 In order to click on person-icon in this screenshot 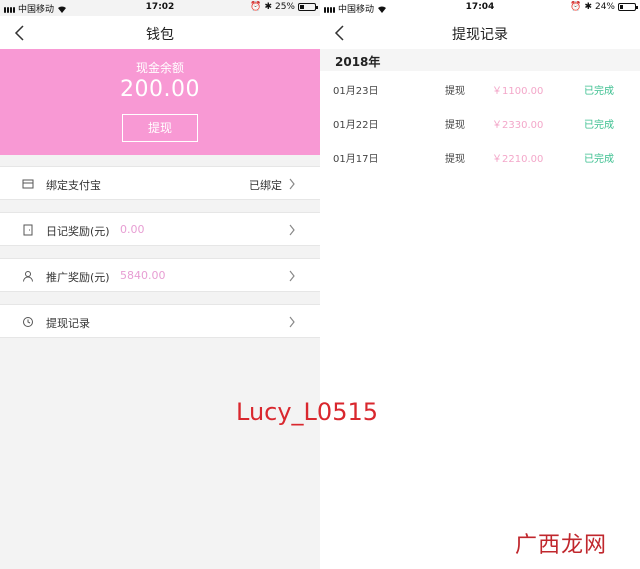, I will do `click(28, 276)`.